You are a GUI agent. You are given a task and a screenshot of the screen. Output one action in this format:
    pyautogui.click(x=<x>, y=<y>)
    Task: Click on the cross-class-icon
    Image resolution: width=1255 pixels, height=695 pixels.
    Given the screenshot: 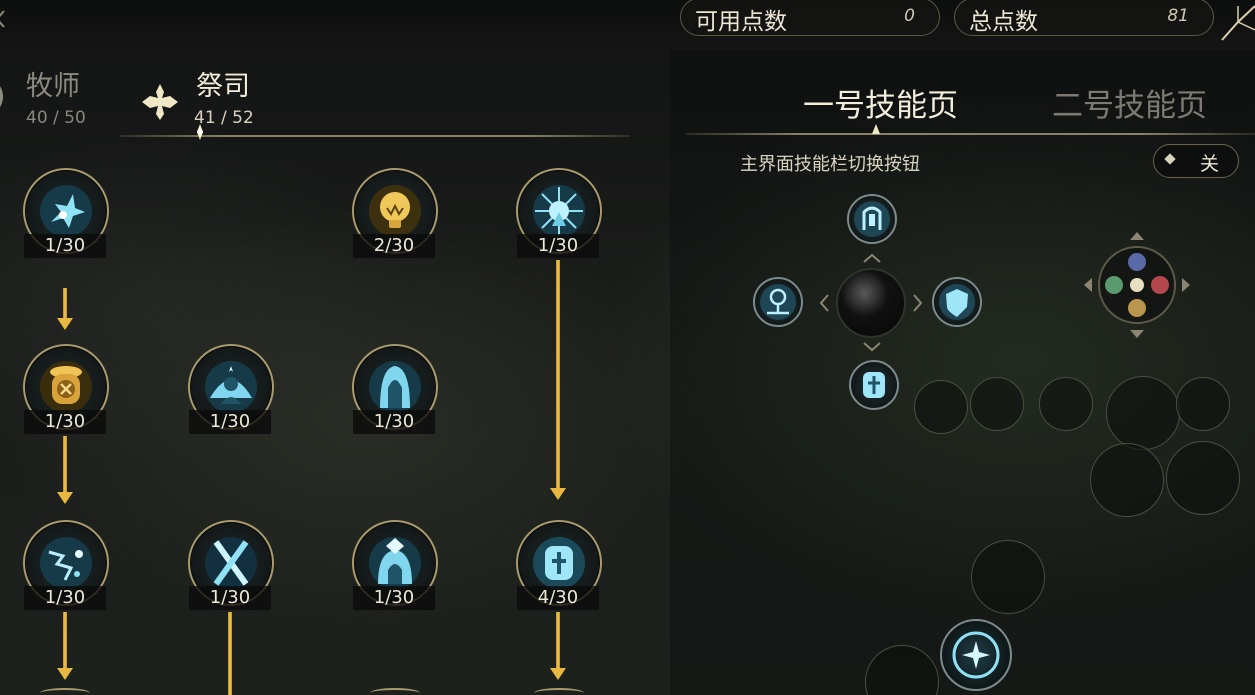 What is the action you would take?
    pyautogui.click(x=160, y=102)
    